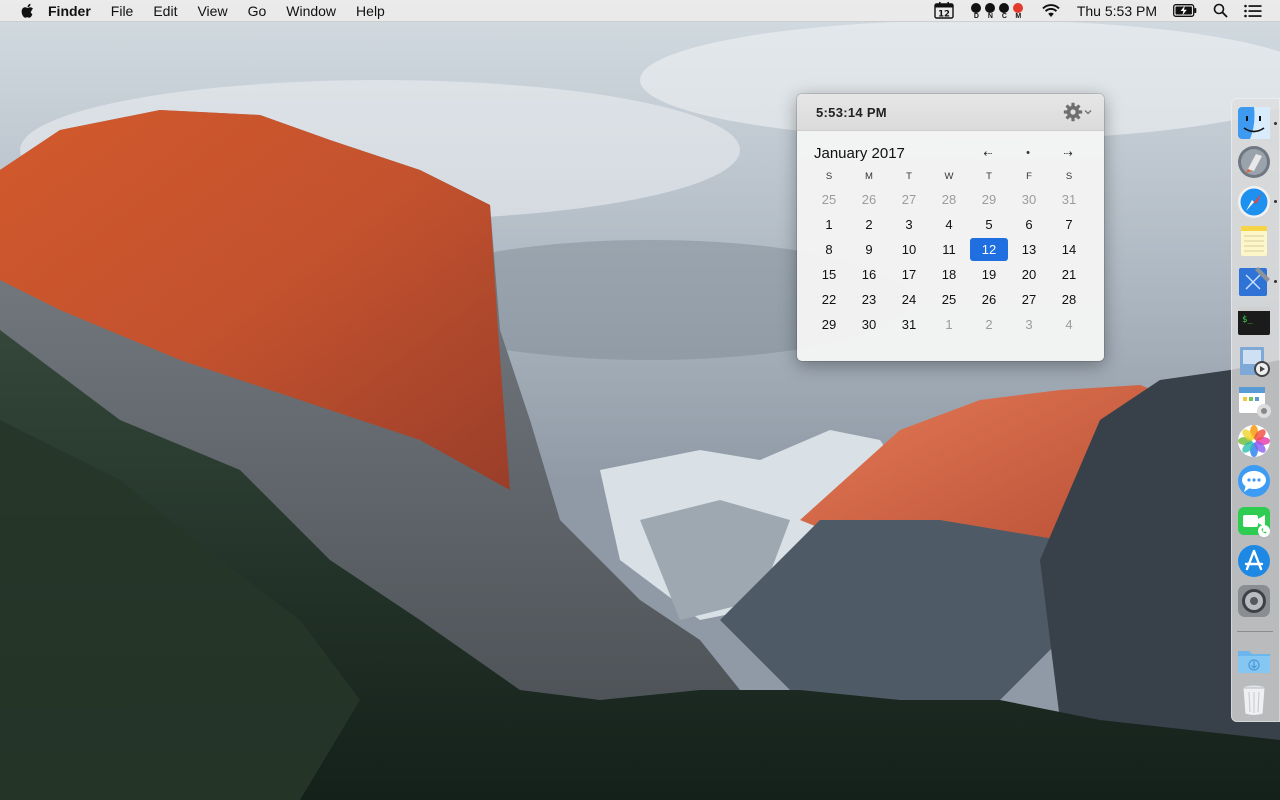 Image resolution: width=1280 pixels, height=800 pixels. I want to click on calendar-day: 21, so click(1069, 274).